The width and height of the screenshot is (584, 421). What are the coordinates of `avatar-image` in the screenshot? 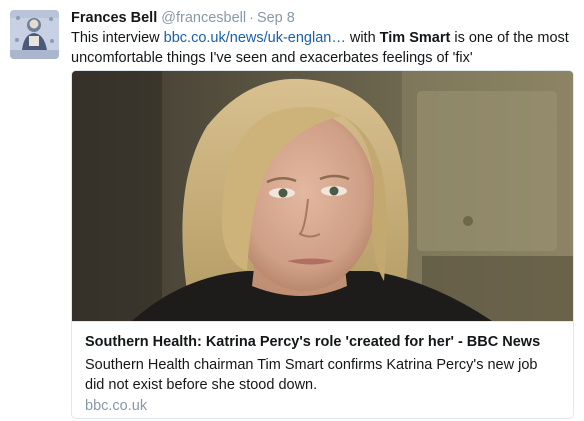 It's located at (34, 34).